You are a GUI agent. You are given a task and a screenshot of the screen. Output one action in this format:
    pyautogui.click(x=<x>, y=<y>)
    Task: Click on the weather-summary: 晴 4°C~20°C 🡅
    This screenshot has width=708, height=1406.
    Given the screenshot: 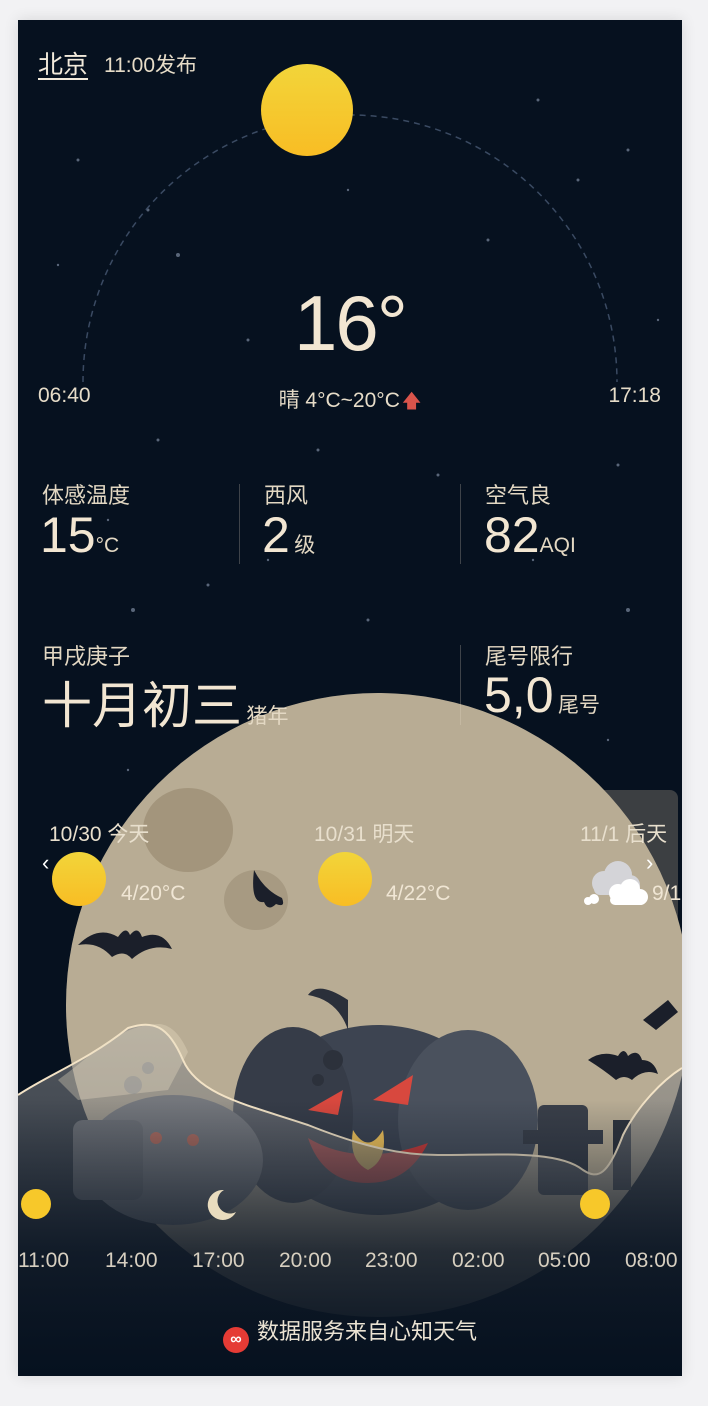 What is the action you would take?
    pyautogui.click(x=350, y=401)
    